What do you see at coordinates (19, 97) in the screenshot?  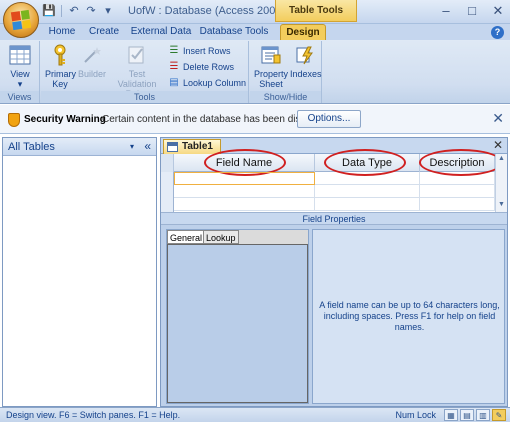 I see `group-label-views: Views` at bounding box center [19, 97].